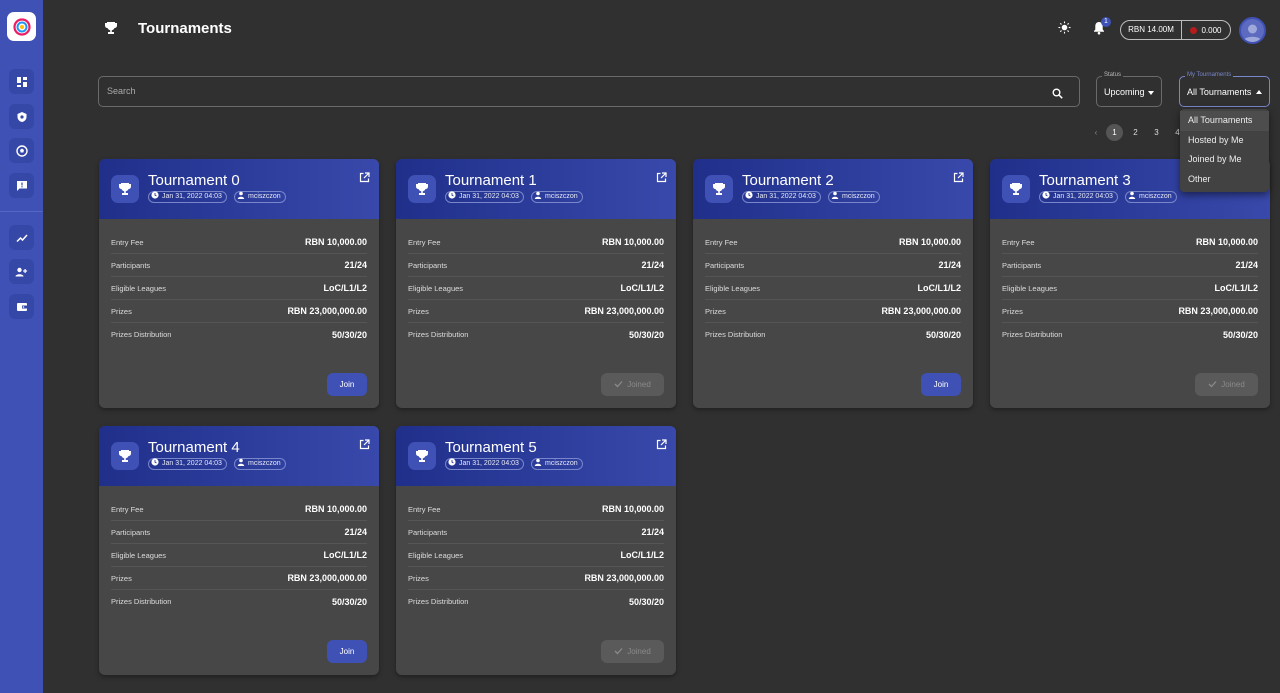 Image resolution: width=1280 pixels, height=693 pixels. I want to click on sidebar-item-wallet, so click(21, 306).